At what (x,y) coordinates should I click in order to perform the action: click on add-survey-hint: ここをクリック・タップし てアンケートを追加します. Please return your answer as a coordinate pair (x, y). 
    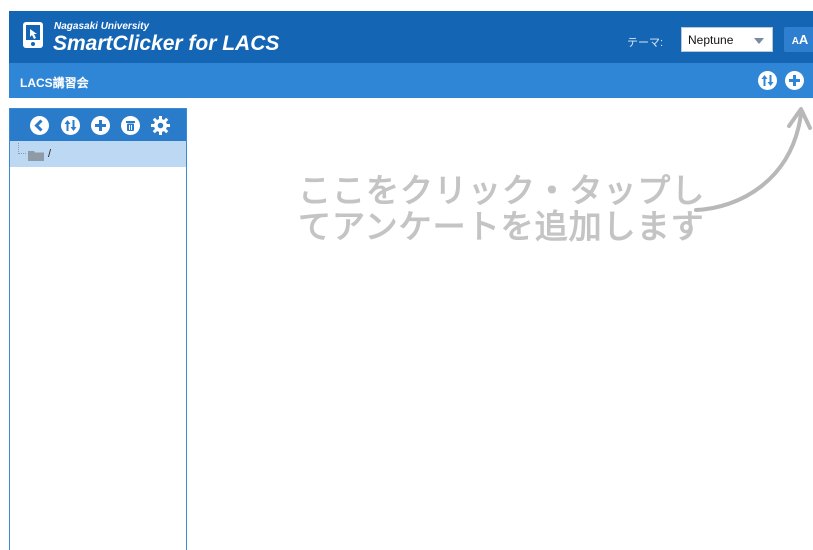
    Looking at the image, I should click on (501, 209).